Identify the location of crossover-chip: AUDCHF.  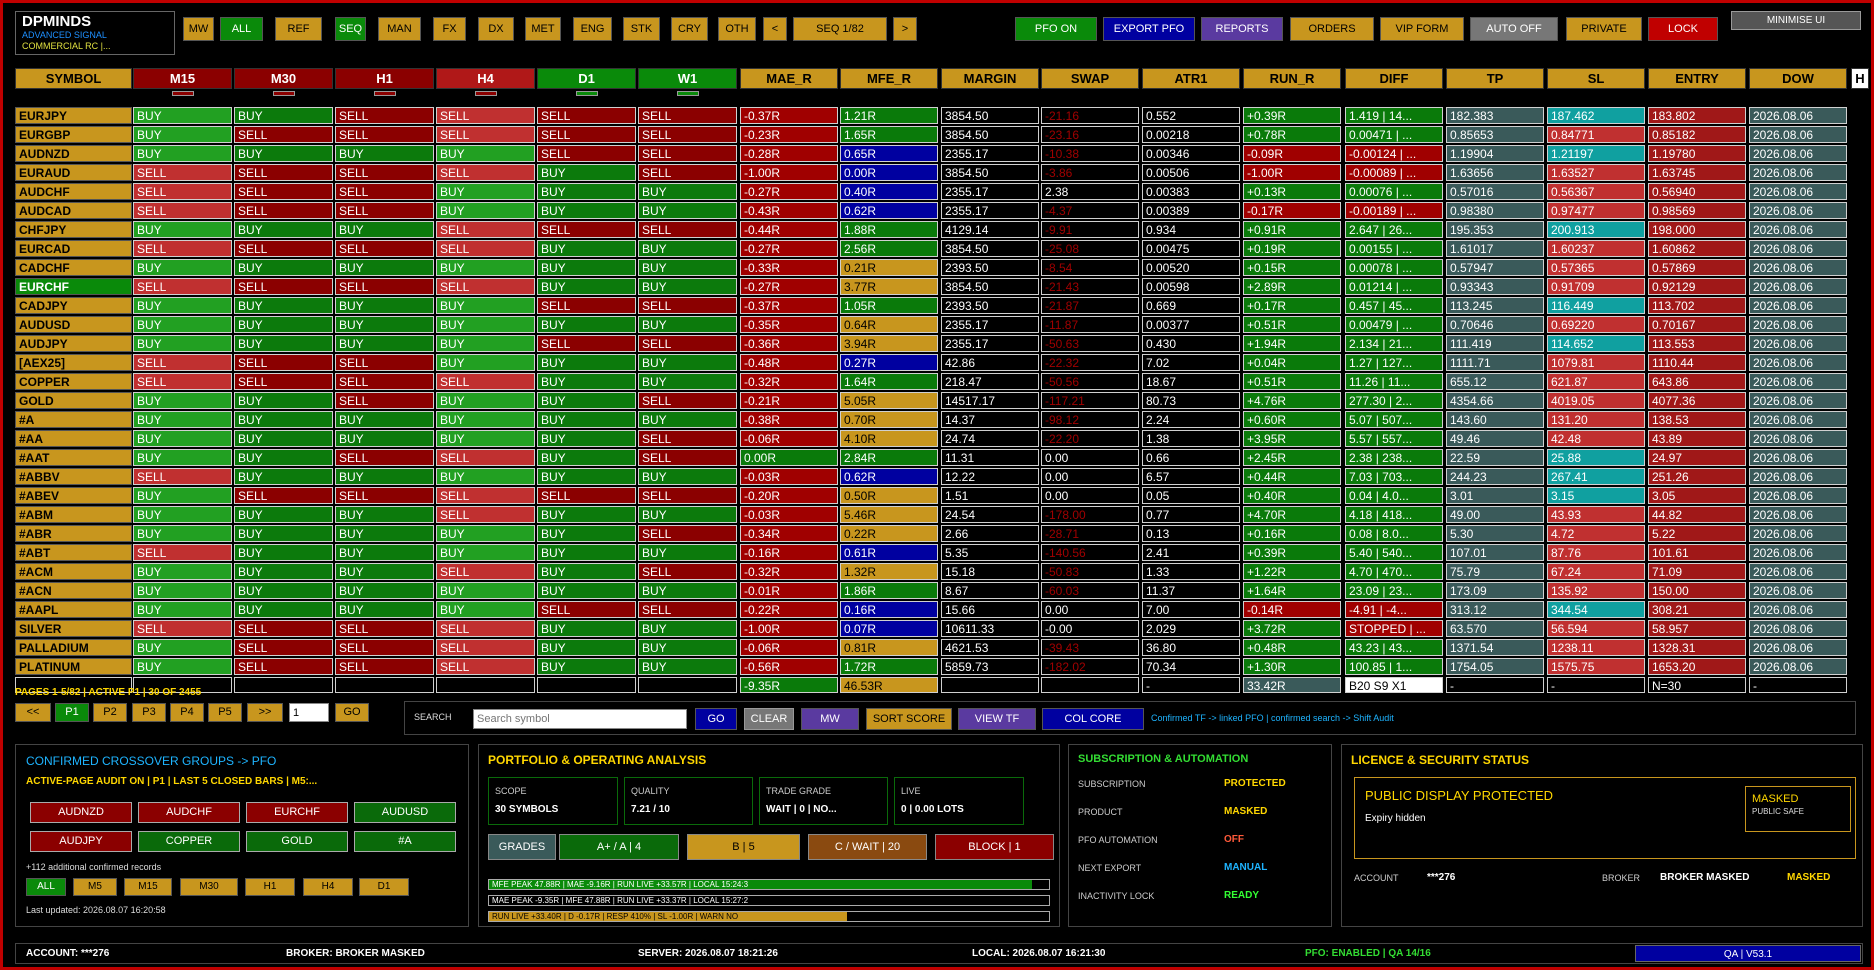
(189, 812).